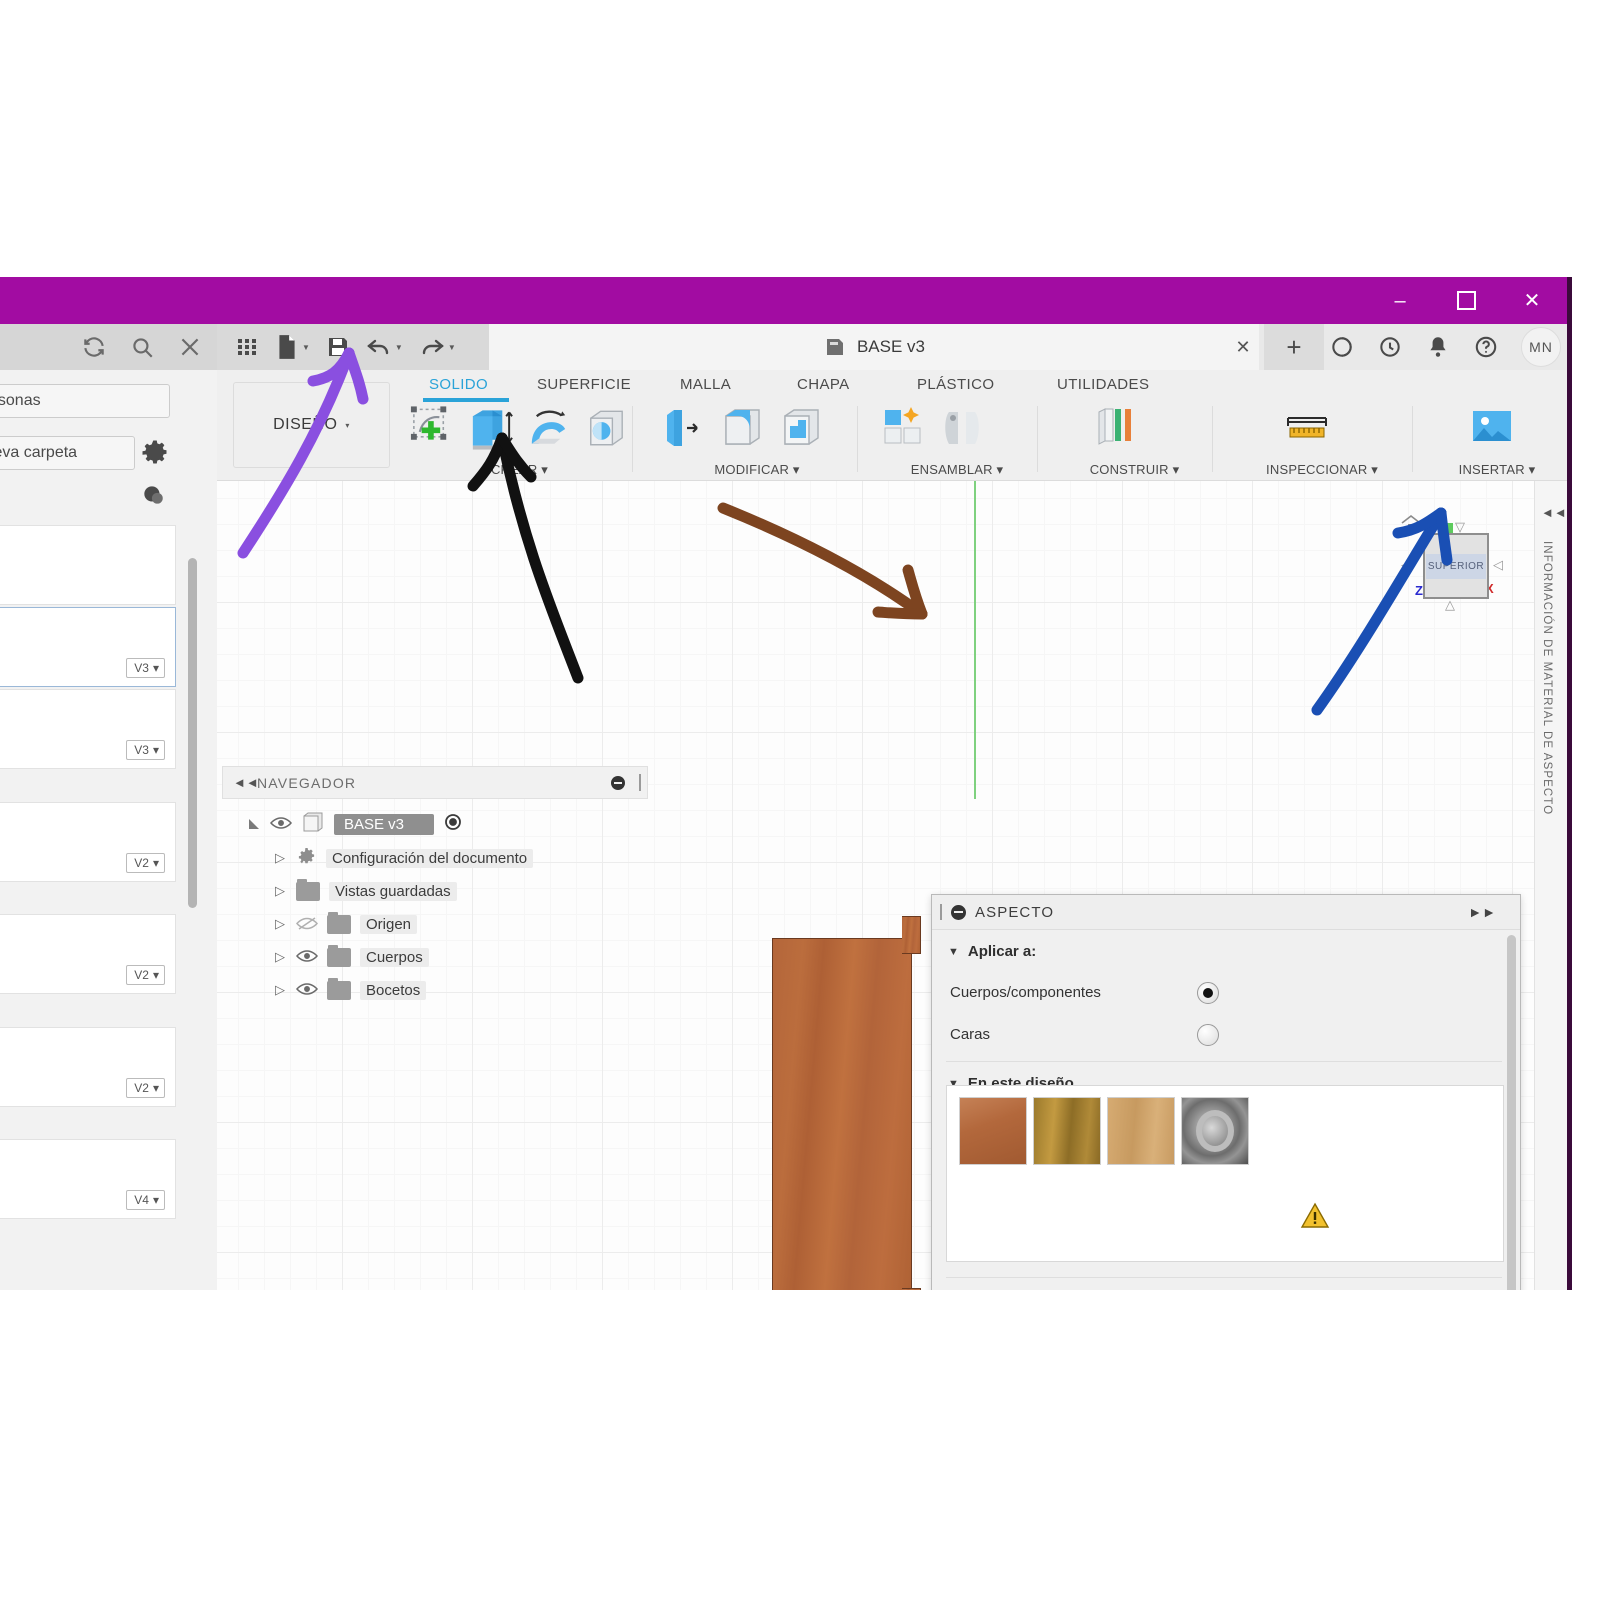  What do you see at coordinates (1294, 347) in the screenshot?
I see `new-tab-button: +` at bounding box center [1294, 347].